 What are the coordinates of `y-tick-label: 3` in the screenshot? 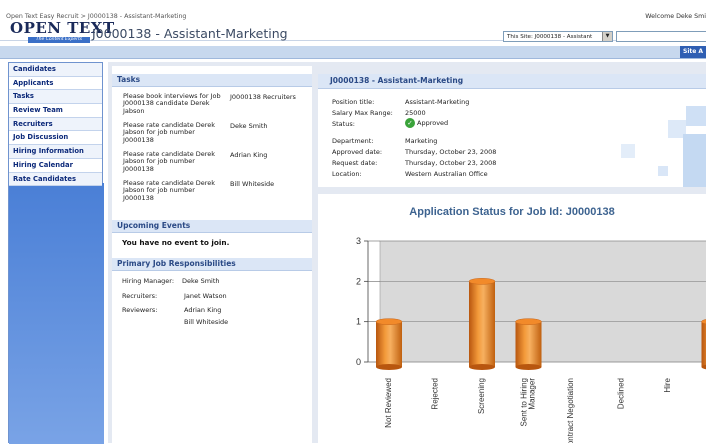 It's located at (358, 241).